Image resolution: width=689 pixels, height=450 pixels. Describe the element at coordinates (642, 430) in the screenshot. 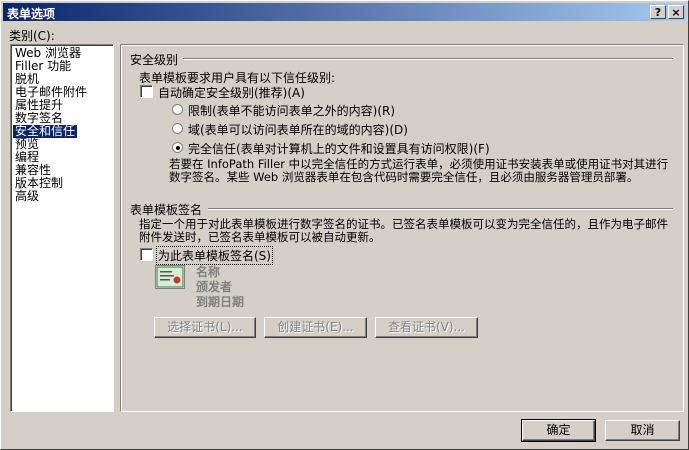

I see `cancel-button: 取消` at that location.